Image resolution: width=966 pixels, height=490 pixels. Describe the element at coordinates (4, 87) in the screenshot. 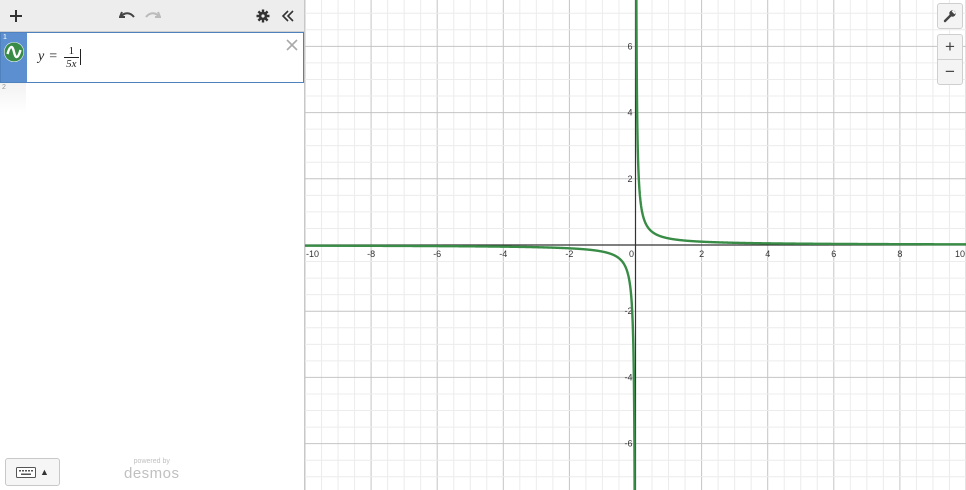

I see `expression-index: 2` at that location.